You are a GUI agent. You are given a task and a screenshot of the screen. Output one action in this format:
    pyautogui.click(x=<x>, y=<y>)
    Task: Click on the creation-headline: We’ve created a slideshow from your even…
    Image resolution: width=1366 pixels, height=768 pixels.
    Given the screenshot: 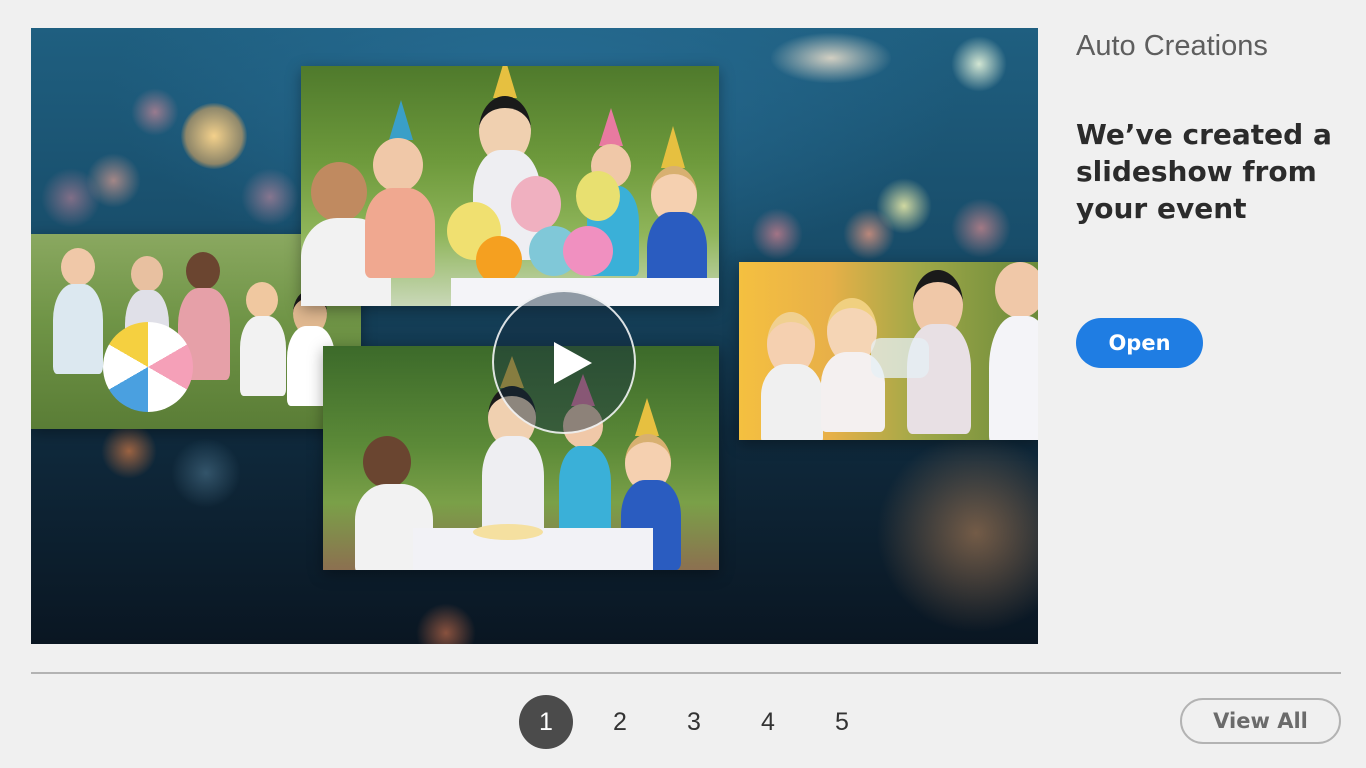 What is the action you would take?
    pyautogui.click(x=1204, y=171)
    